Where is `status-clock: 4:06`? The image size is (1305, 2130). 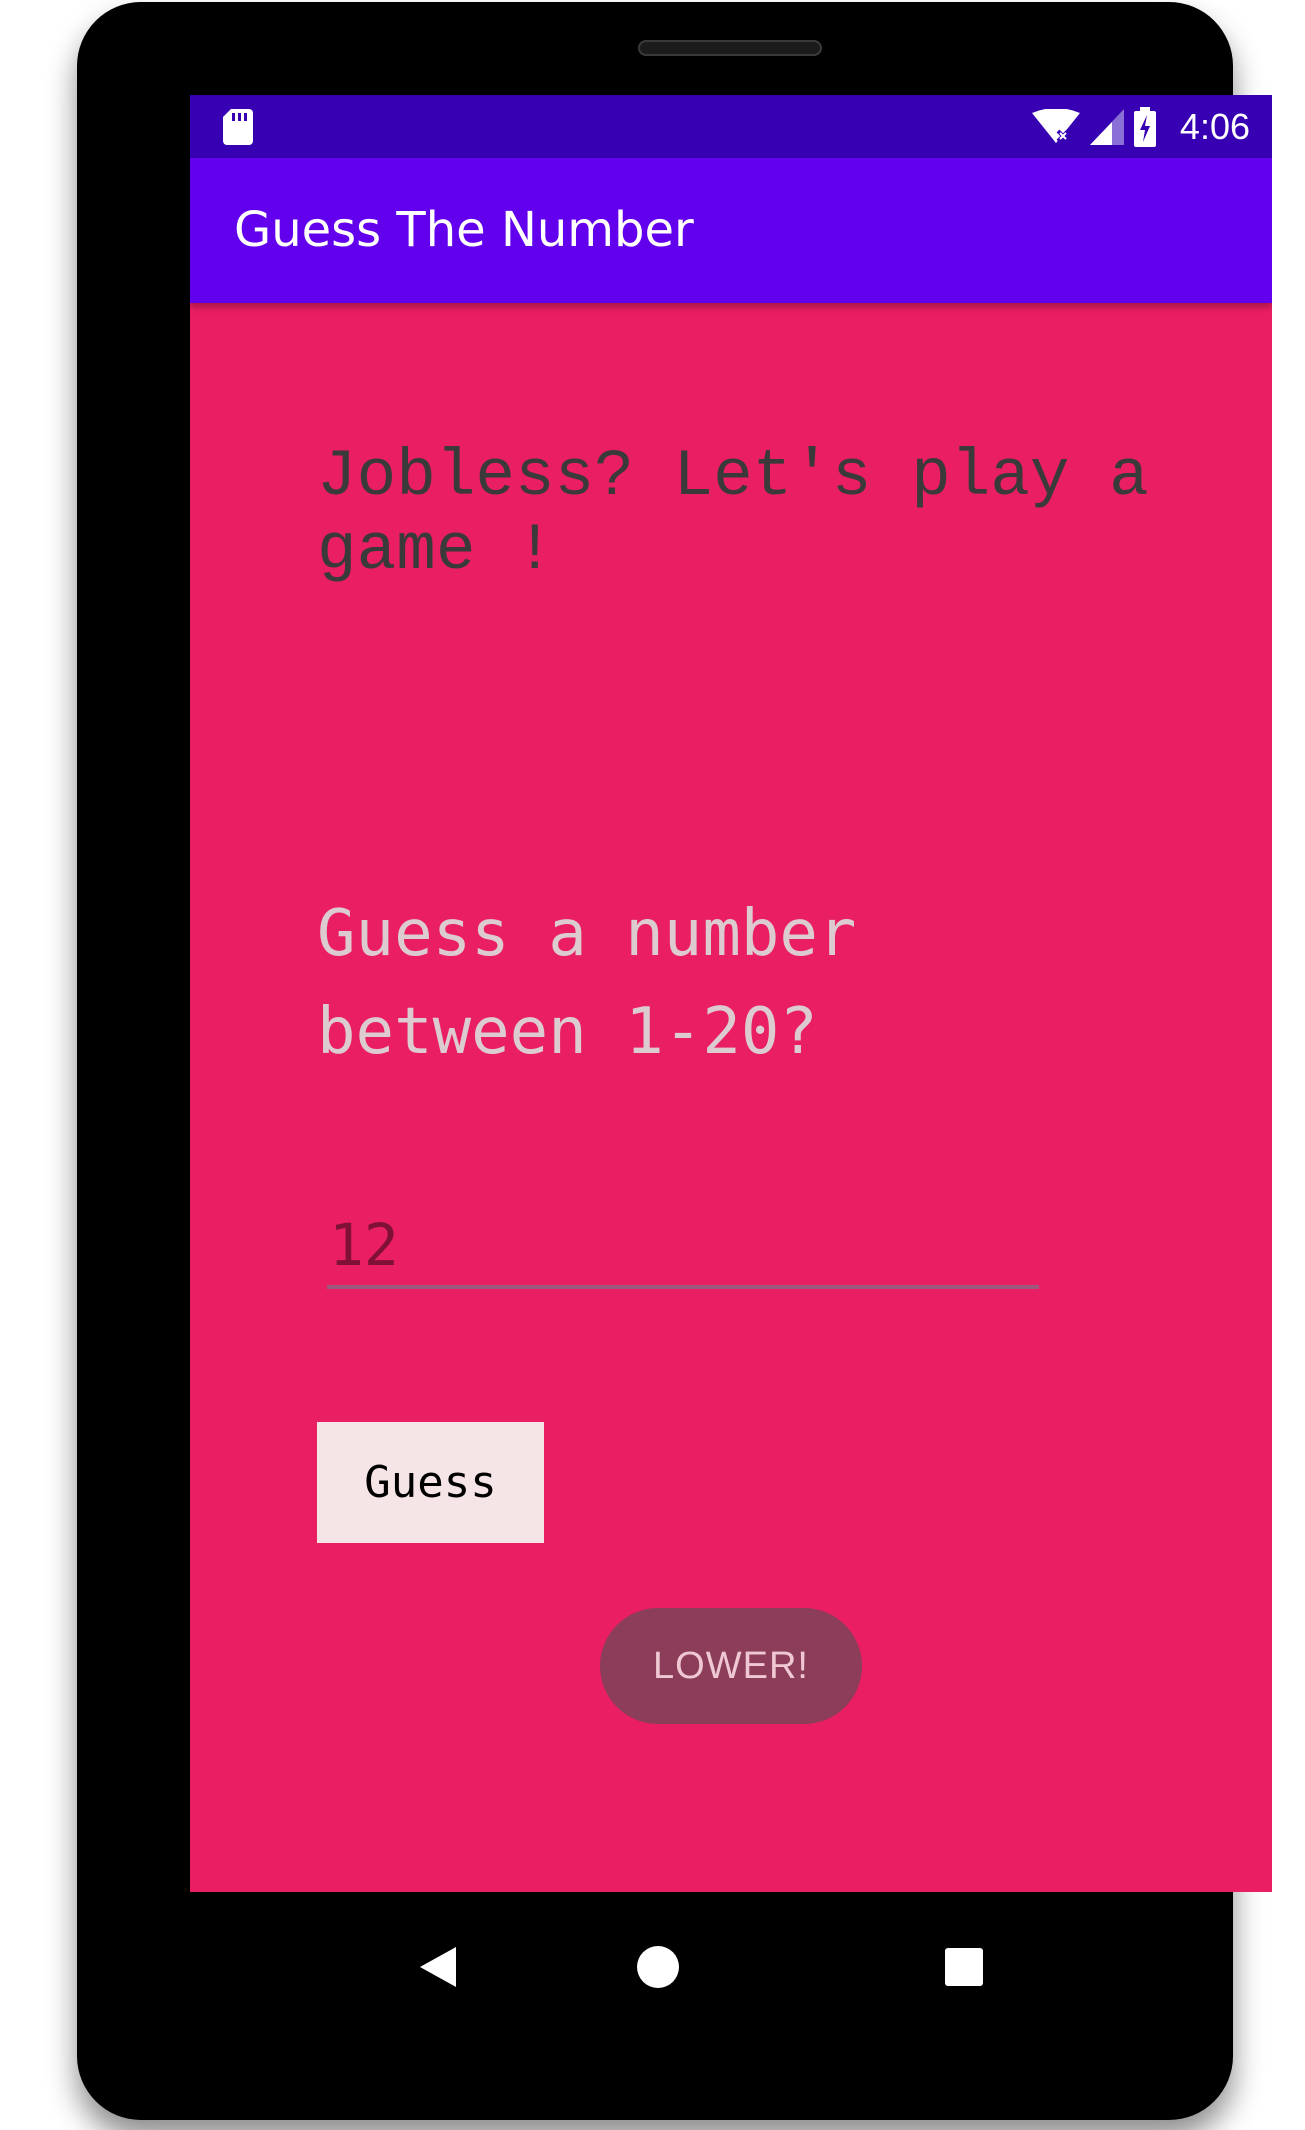 status-clock: 4:06 is located at coordinates (1214, 126).